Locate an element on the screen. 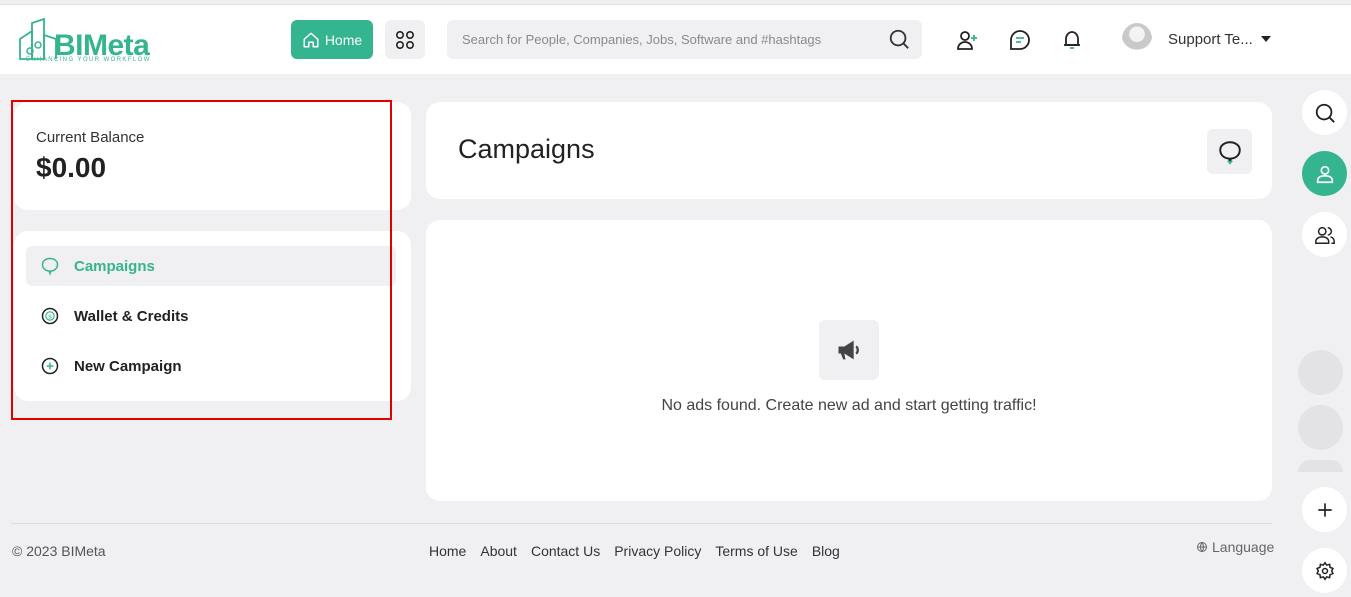 Image resolution: width=1351 pixels, height=597 pixels. people-icon is located at coordinates (1324, 235).